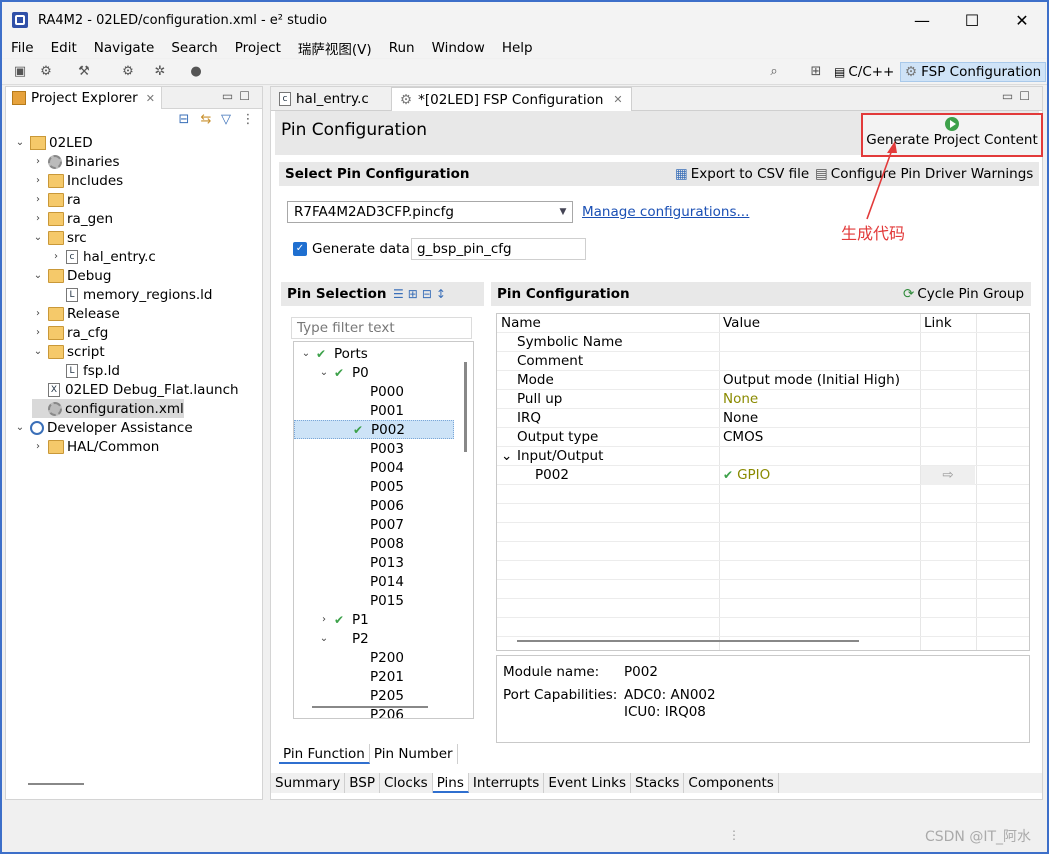 This screenshot has height=854, width=1049. What do you see at coordinates (374, 505) in the screenshot?
I see `pin-tree-item: P006` at bounding box center [374, 505].